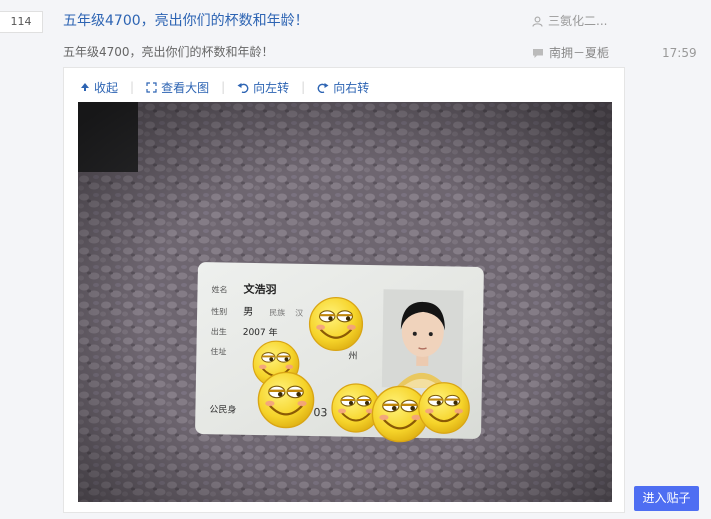 This screenshot has height=519, width=711. What do you see at coordinates (579, 53) in the screenshot?
I see `last-reply-user: 南拥－夏栀` at bounding box center [579, 53].